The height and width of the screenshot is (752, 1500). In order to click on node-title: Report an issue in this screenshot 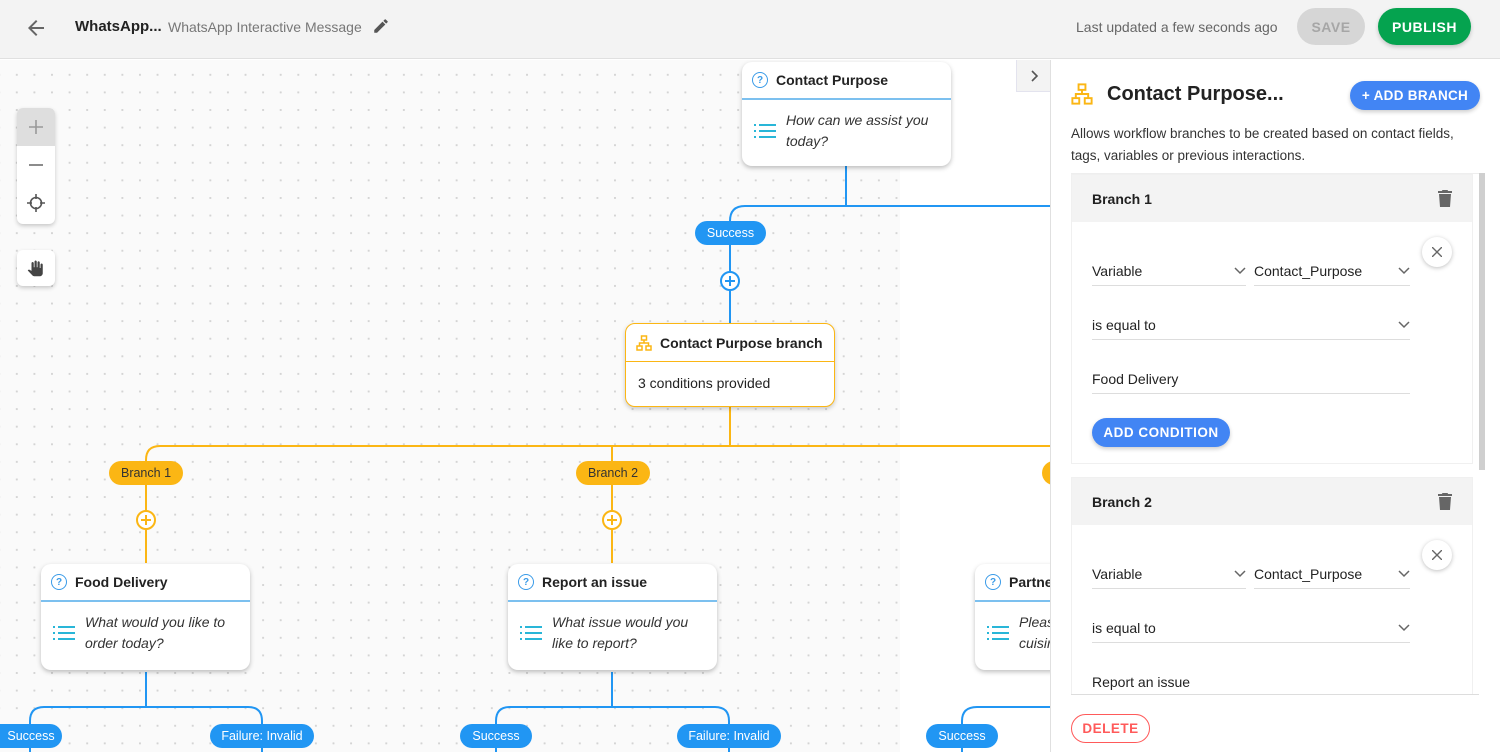, I will do `click(595, 582)`.